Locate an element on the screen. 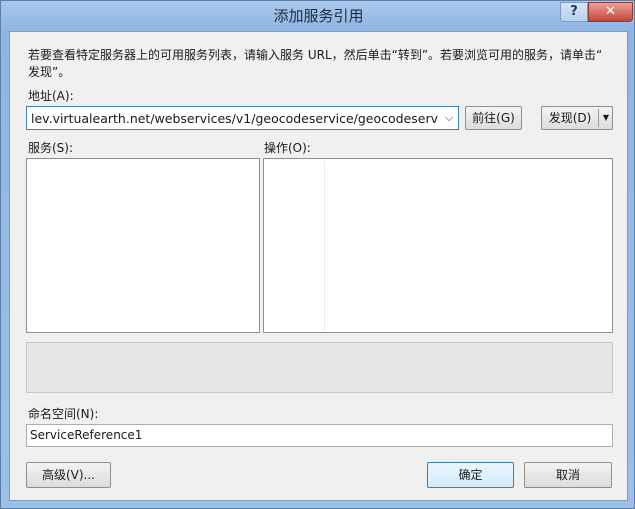 This screenshot has width=635, height=509. dropdown-arrow-icon: ▼ is located at coordinates (606, 118).